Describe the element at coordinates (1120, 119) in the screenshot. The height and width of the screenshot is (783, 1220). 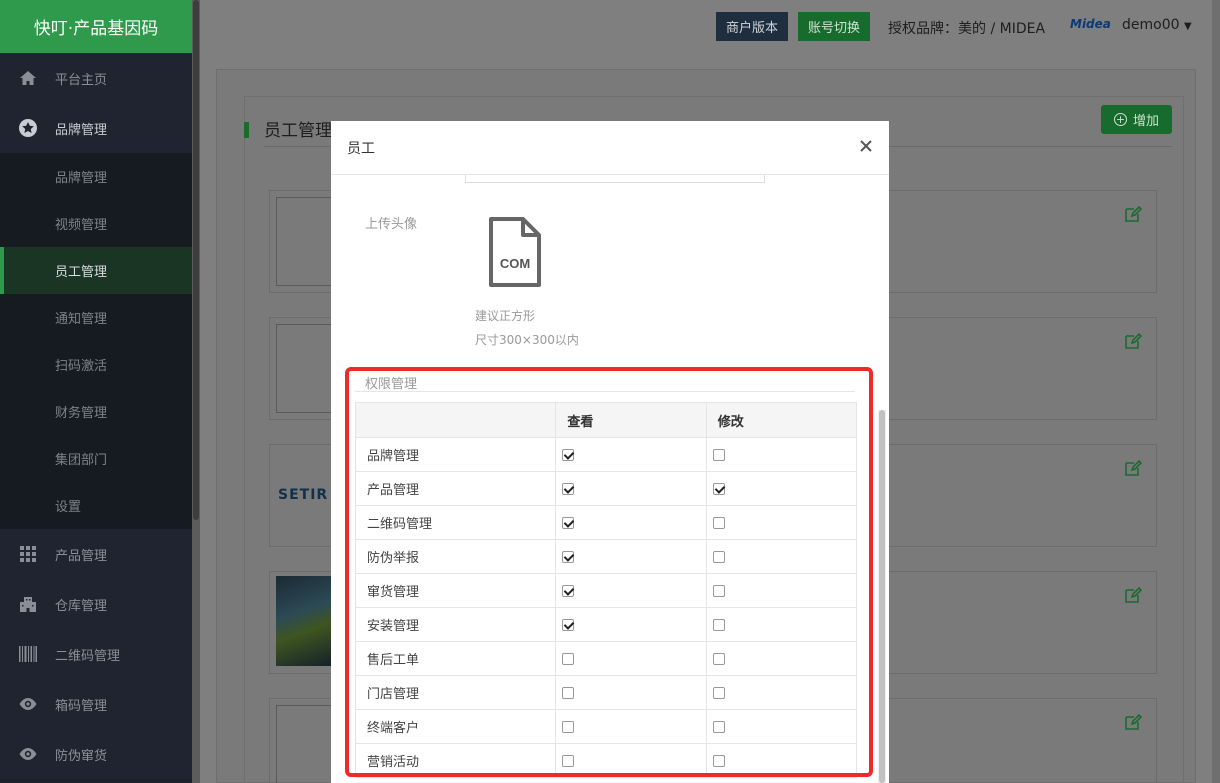
I see `plus-circle-icon: +` at that location.